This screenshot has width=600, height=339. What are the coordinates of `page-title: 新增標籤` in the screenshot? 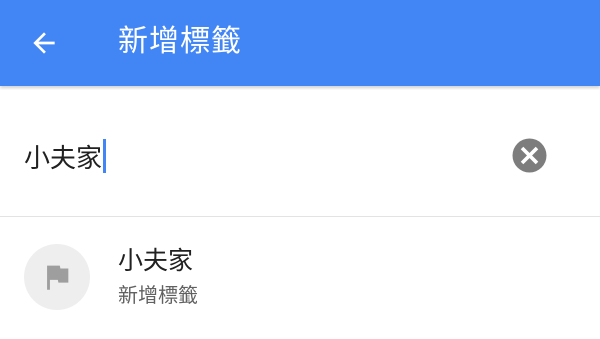 It's located at (180, 41).